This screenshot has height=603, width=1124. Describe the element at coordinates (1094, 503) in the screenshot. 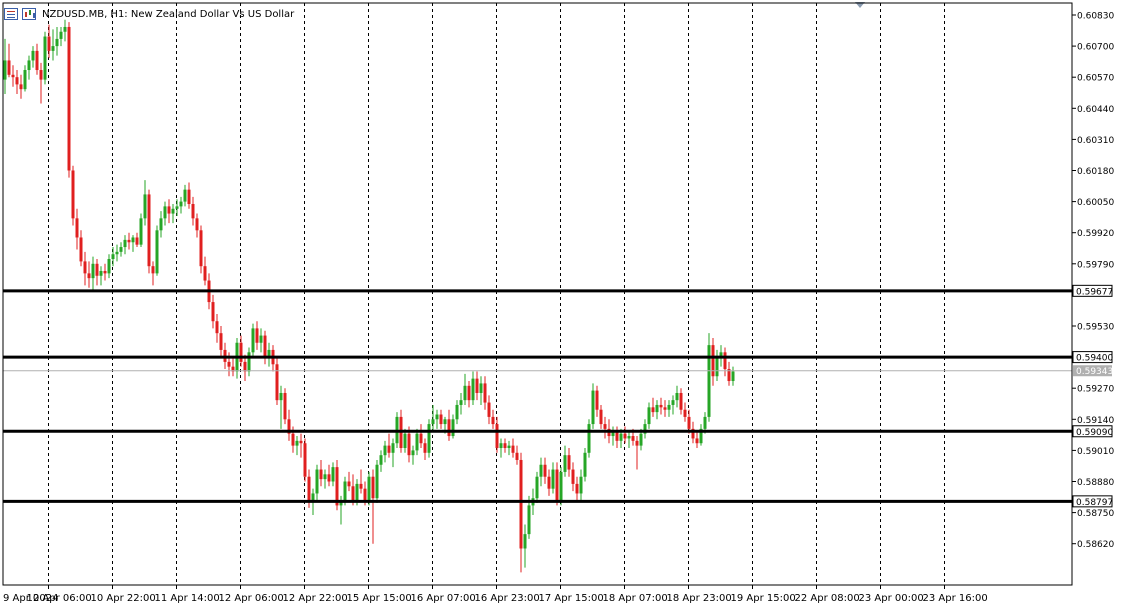

I see `level-price-label: 0.58797` at that location.